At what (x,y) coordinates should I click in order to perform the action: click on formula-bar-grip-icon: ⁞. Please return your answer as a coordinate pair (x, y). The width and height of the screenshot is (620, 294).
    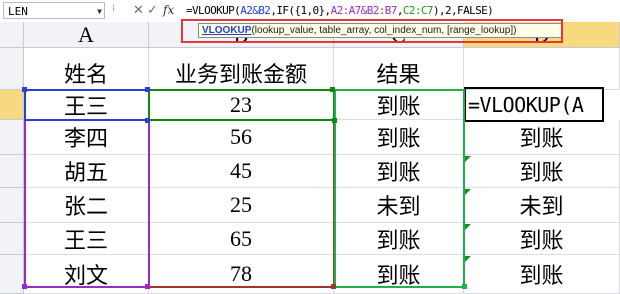
    Looking at the image, I should click on (114, 8).